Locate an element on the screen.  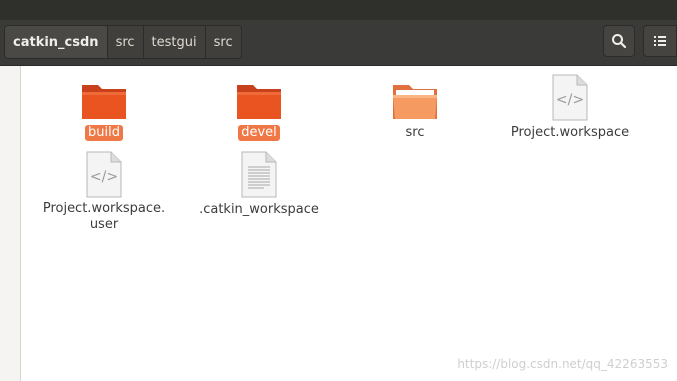
file-label: build is located at coordinates (104, 133).